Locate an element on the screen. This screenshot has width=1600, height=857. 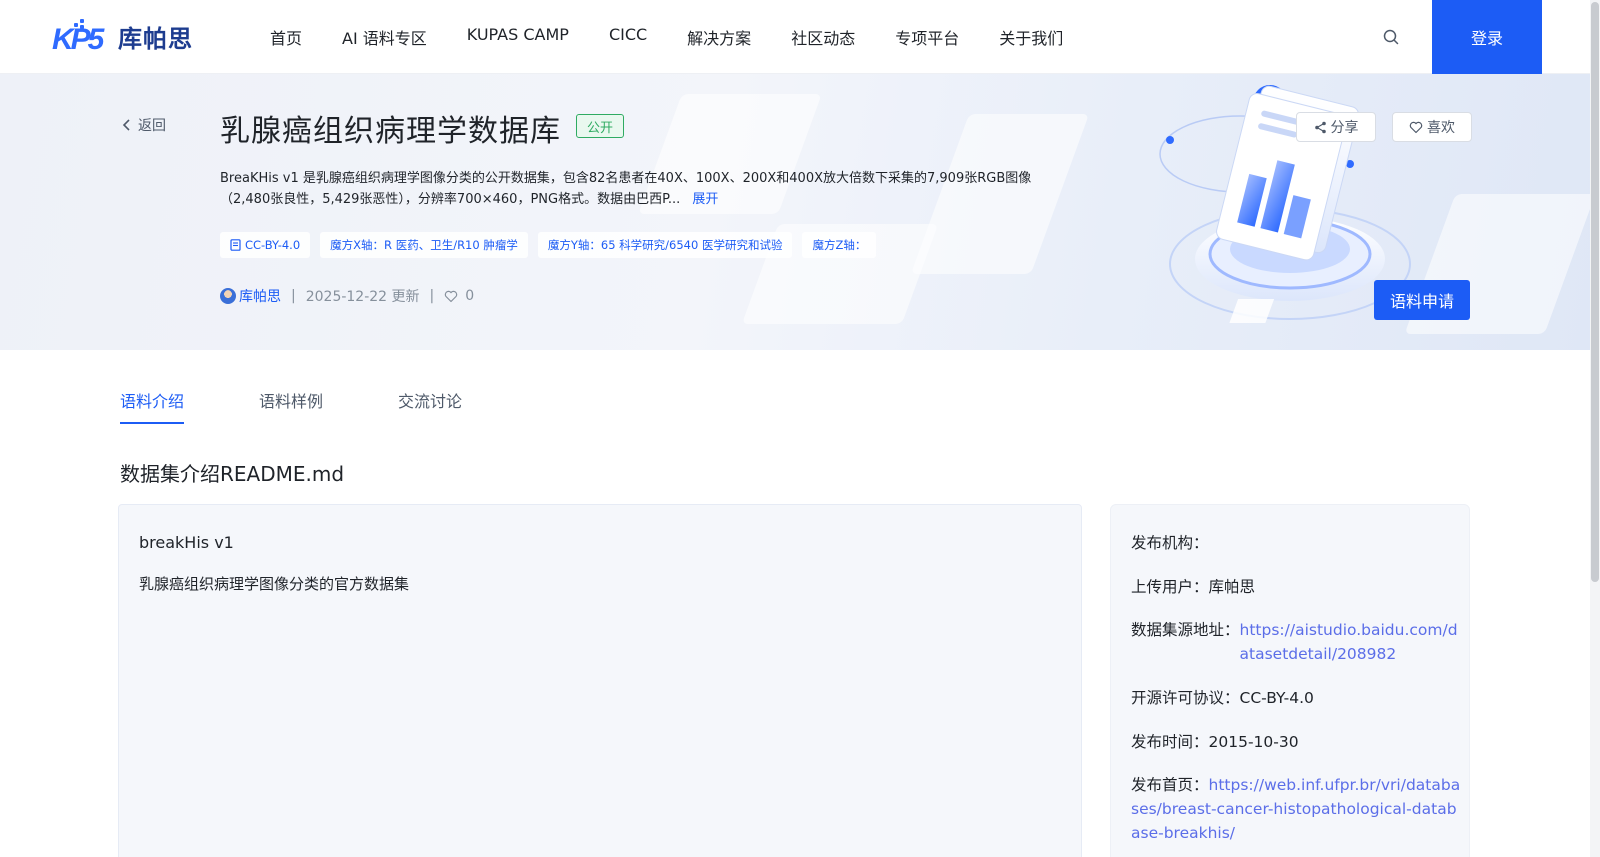
like-button: 喜欢 is located at coordinates (1432, 127).